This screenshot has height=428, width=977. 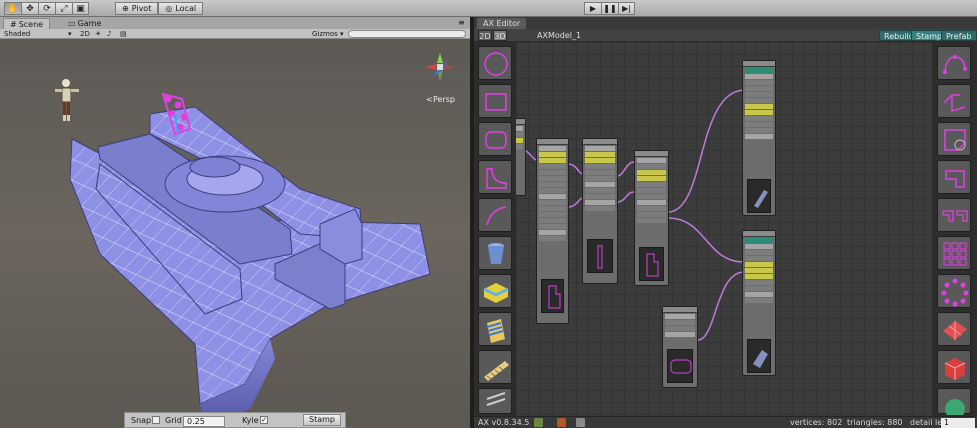 I want to click on vertices-count: vertices: 802, so click(x=816, y=422).